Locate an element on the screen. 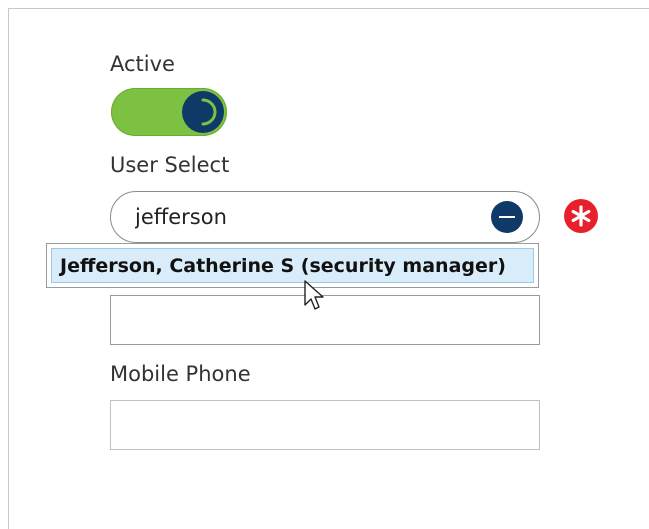 The width and height of the screenshot is (649, 529). power-icon is located at coordinates (203, 112).